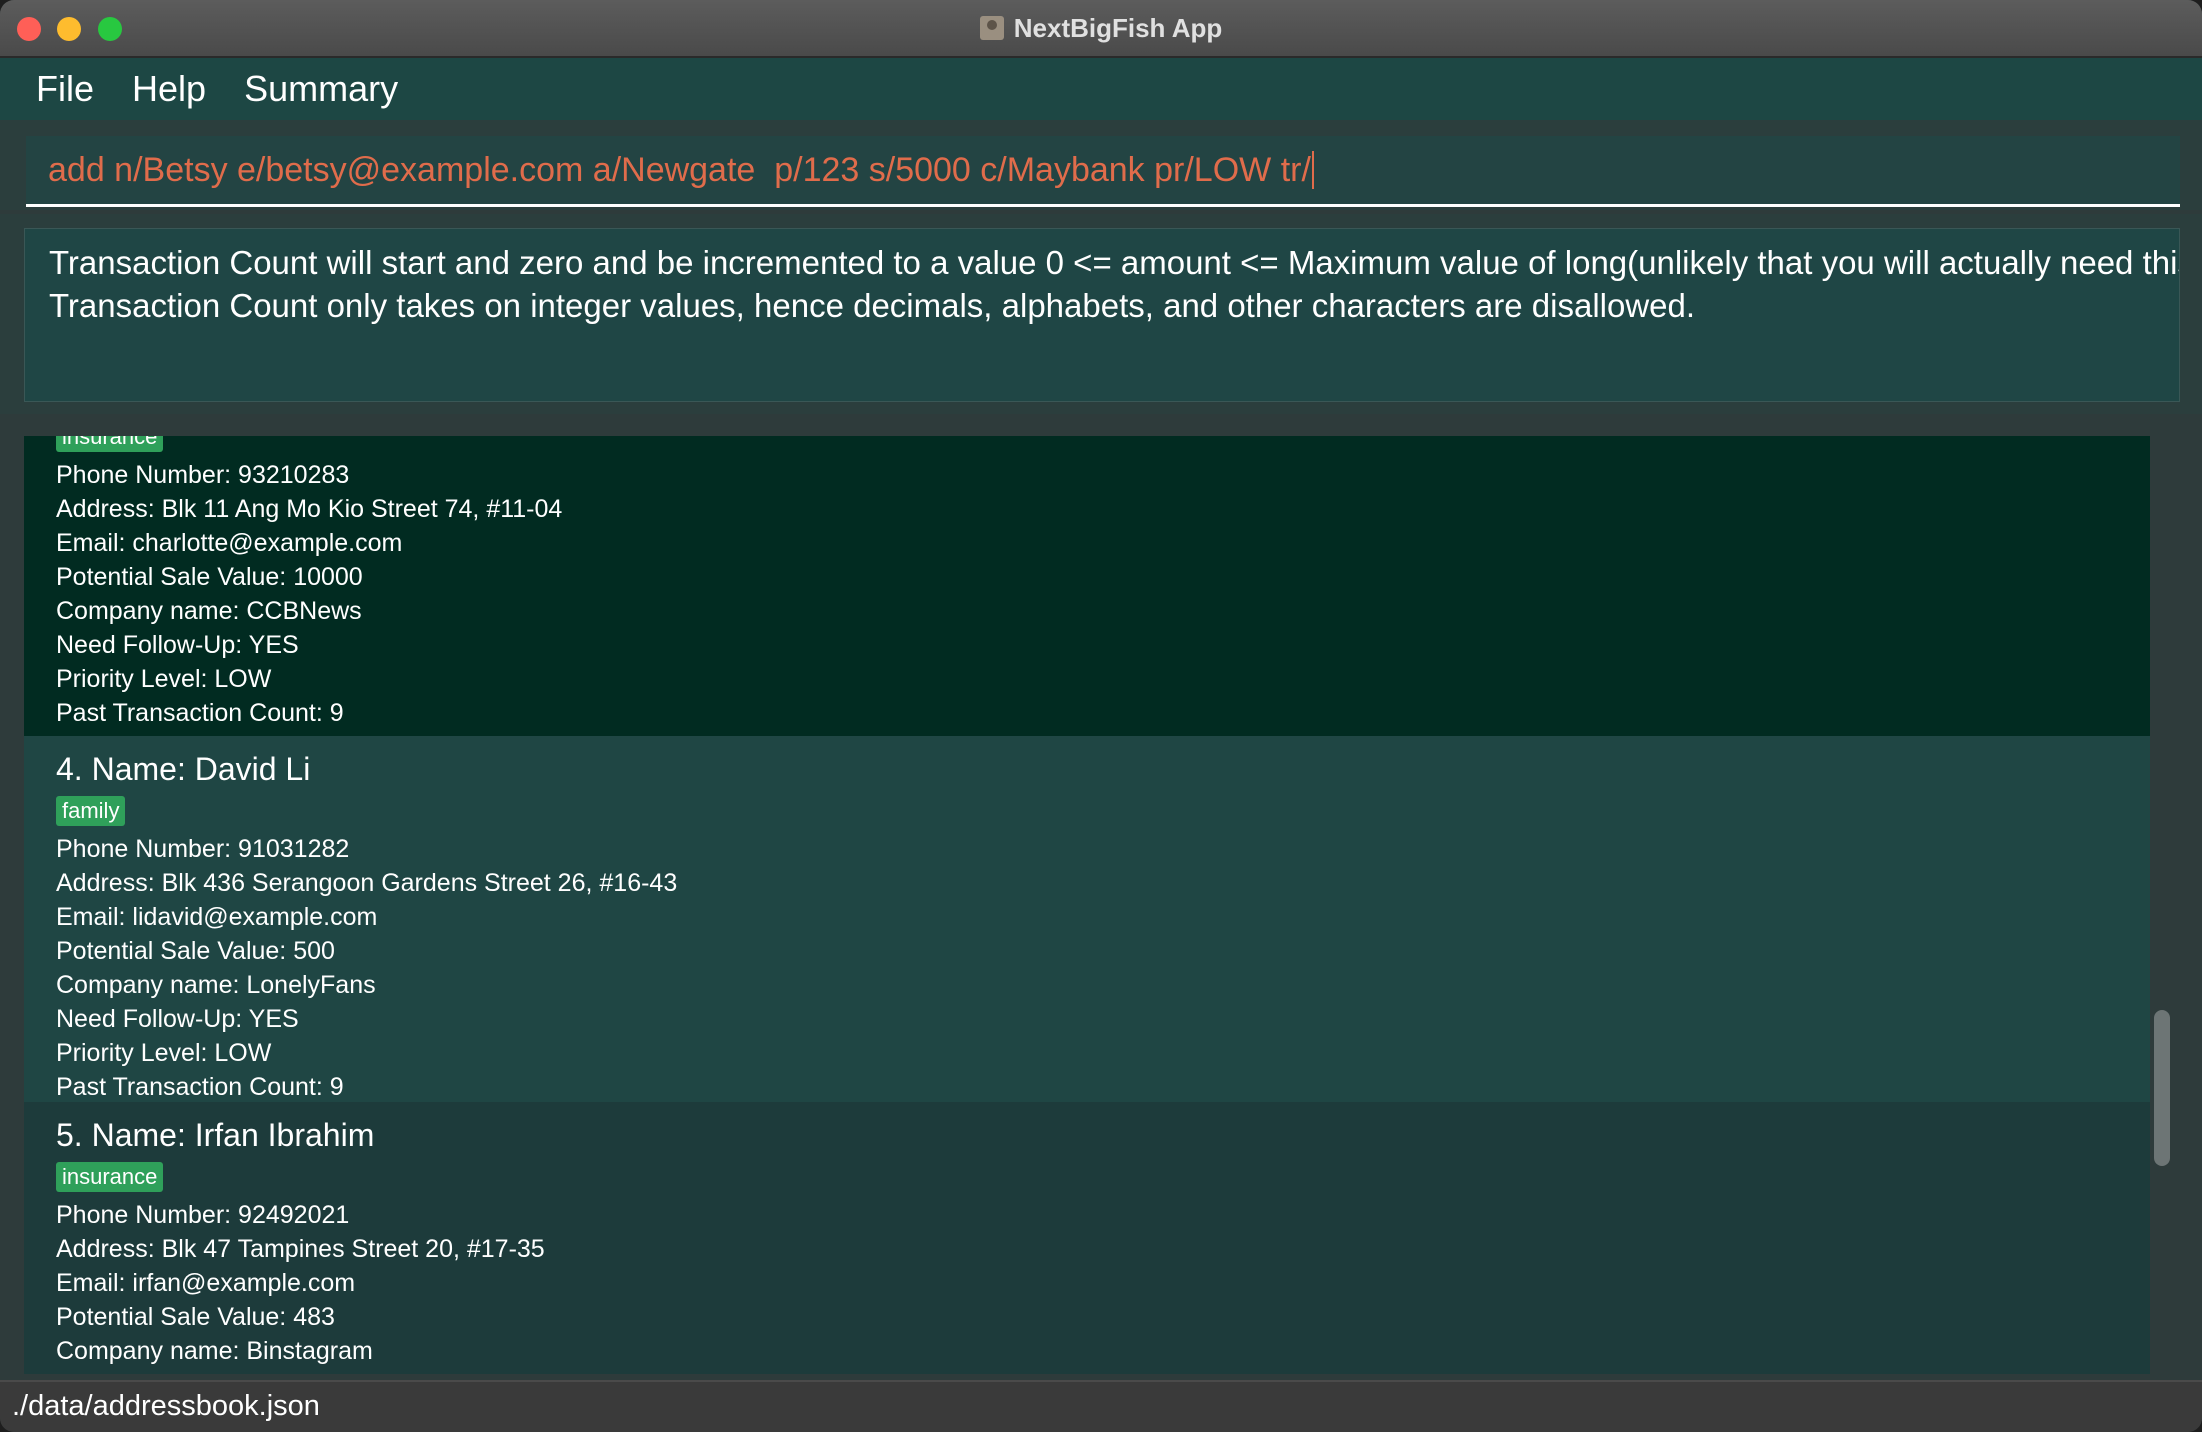 This screenshot has height=1432, width=2202. What do you see at coordinates (214, 1351) in the screenshot?
I see `person-company: Company name: Binstagram` at bounding box center [214, 1351].